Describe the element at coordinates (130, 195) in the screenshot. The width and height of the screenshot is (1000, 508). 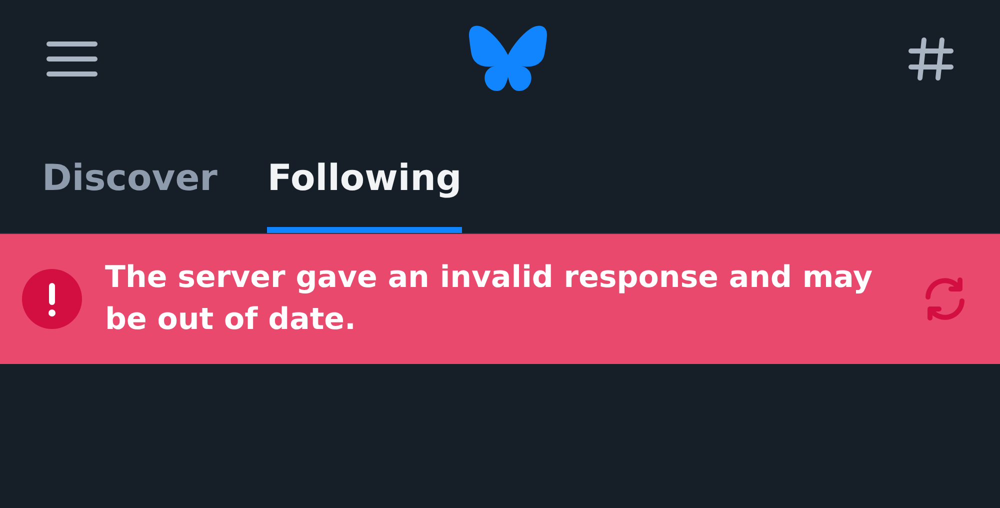
I see `feed-tab: Discover` at that location.